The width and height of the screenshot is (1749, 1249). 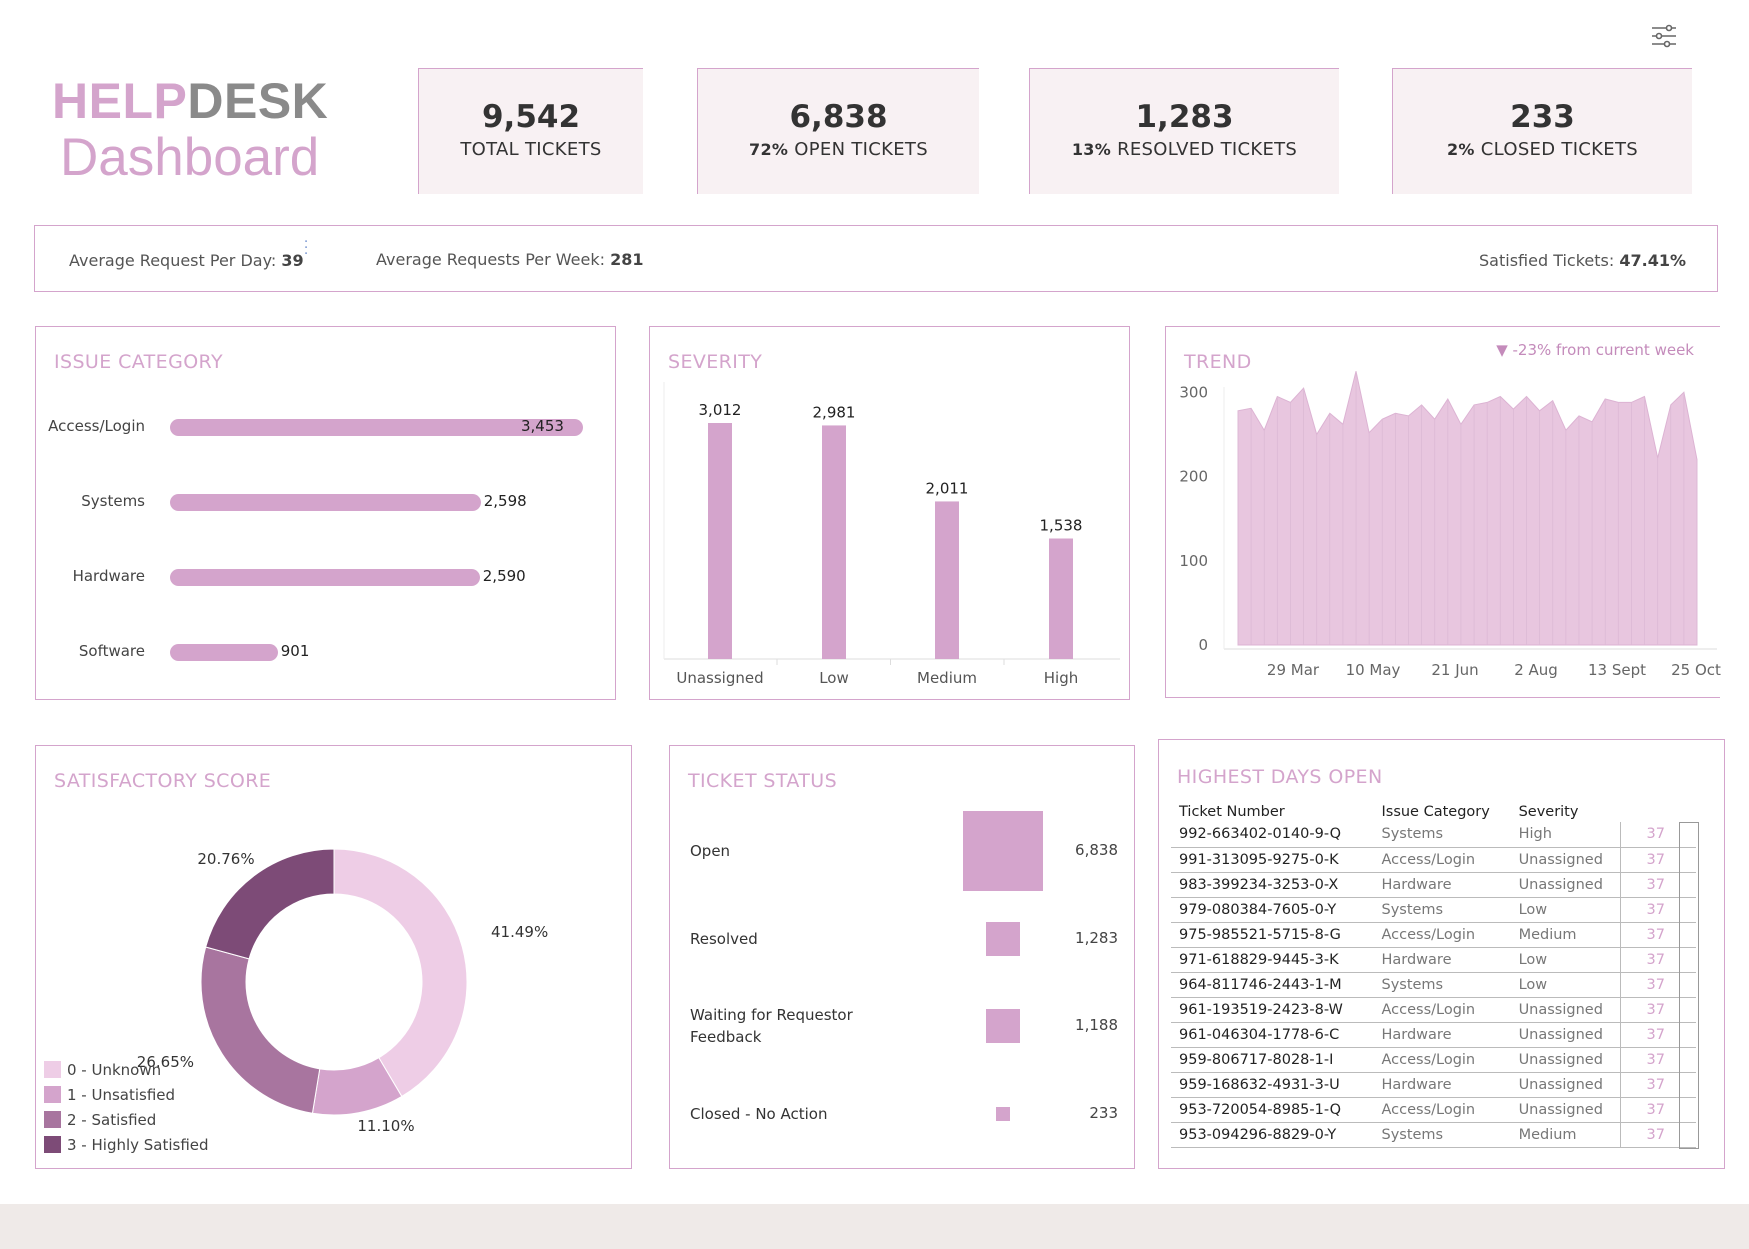 I want to click on ticket-number-cell: 971-618829-9445-3-K, so click(x=1272, y=960).